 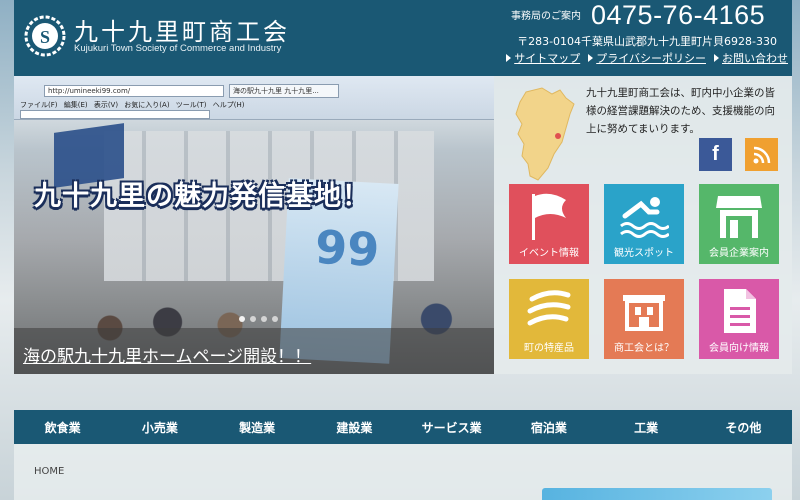 I want to click on nav-retail: 小売業, so click(x=159, y=427).